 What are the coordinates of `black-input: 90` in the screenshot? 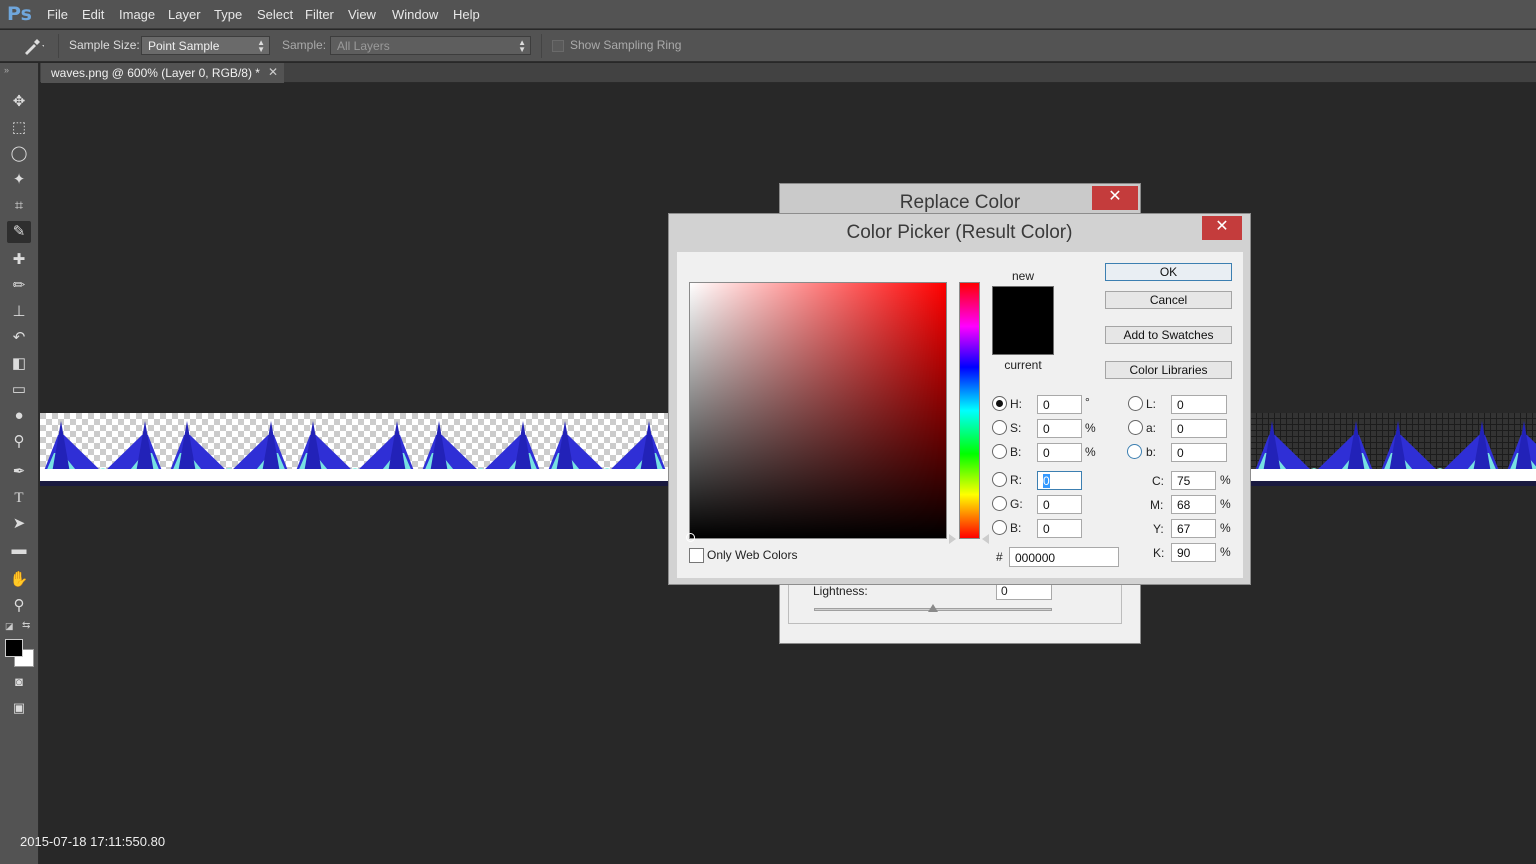 It's located at (1193, 552).